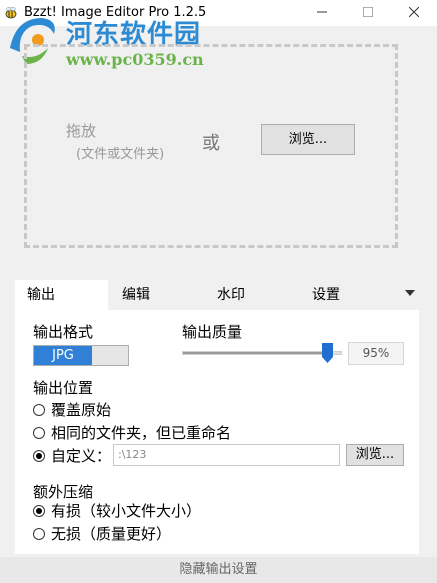 This screenshot has height=583, width=437. Describe the element at coordinates (327, 353) in the screenshot. I see `quality-slider-thumb` at that location.